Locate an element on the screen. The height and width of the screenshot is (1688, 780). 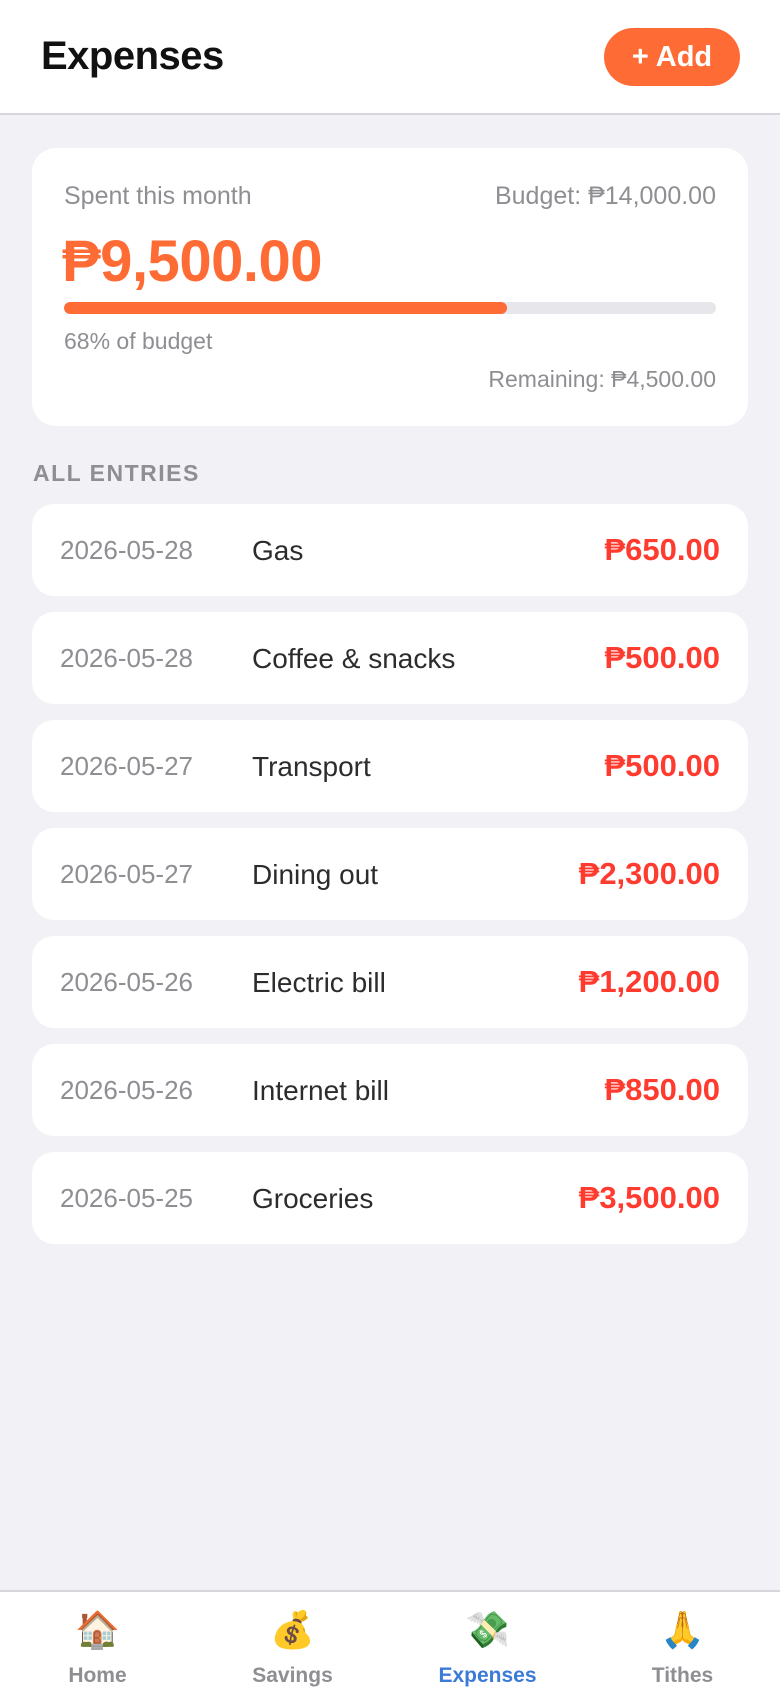
entry-row: 2026-05-27 Transport ₱500.00 is located at coordinates (390, 766).